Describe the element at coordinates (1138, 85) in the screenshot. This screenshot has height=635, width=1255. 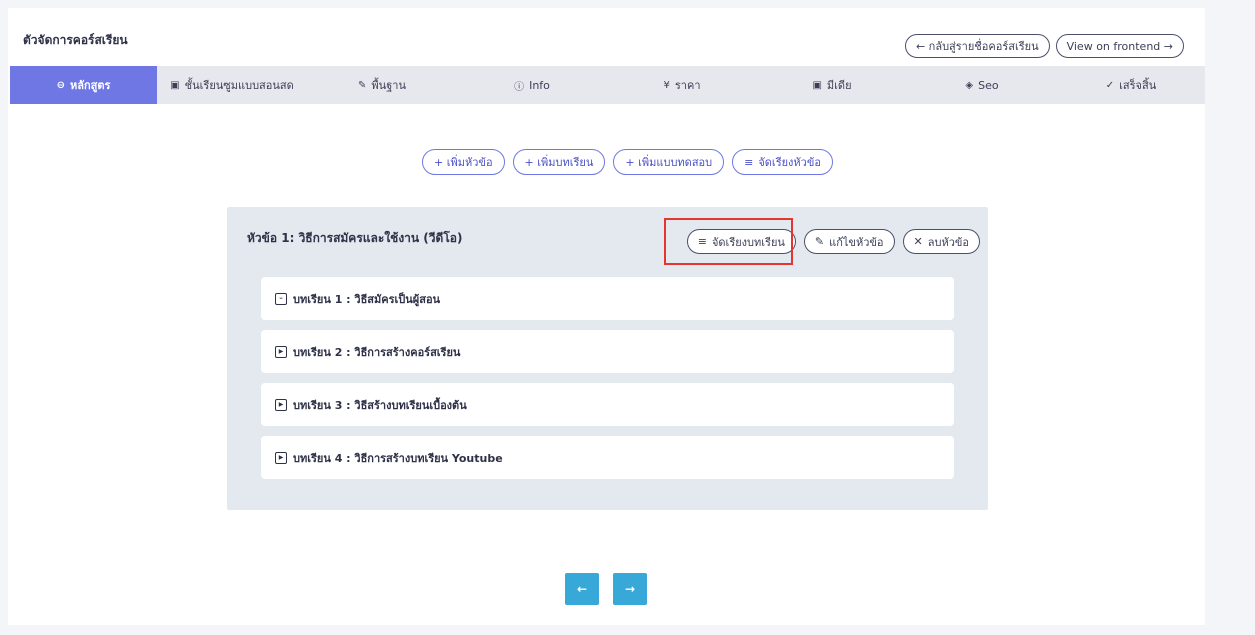
I see `tab-label: เสร็จสิ้น` at that location.